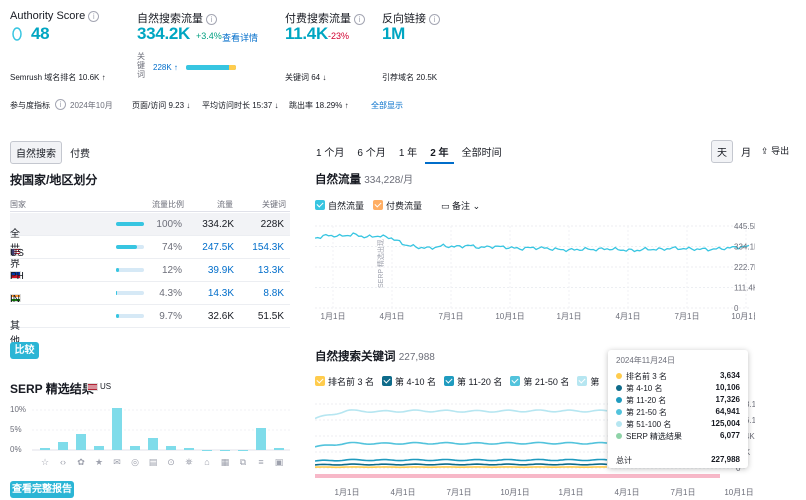 This screenshot has height=500, width=806. What do you see at coordinates (746, 151) in the screenshot?
I see `granularity-month: 月` at bounding box center [746, 151].